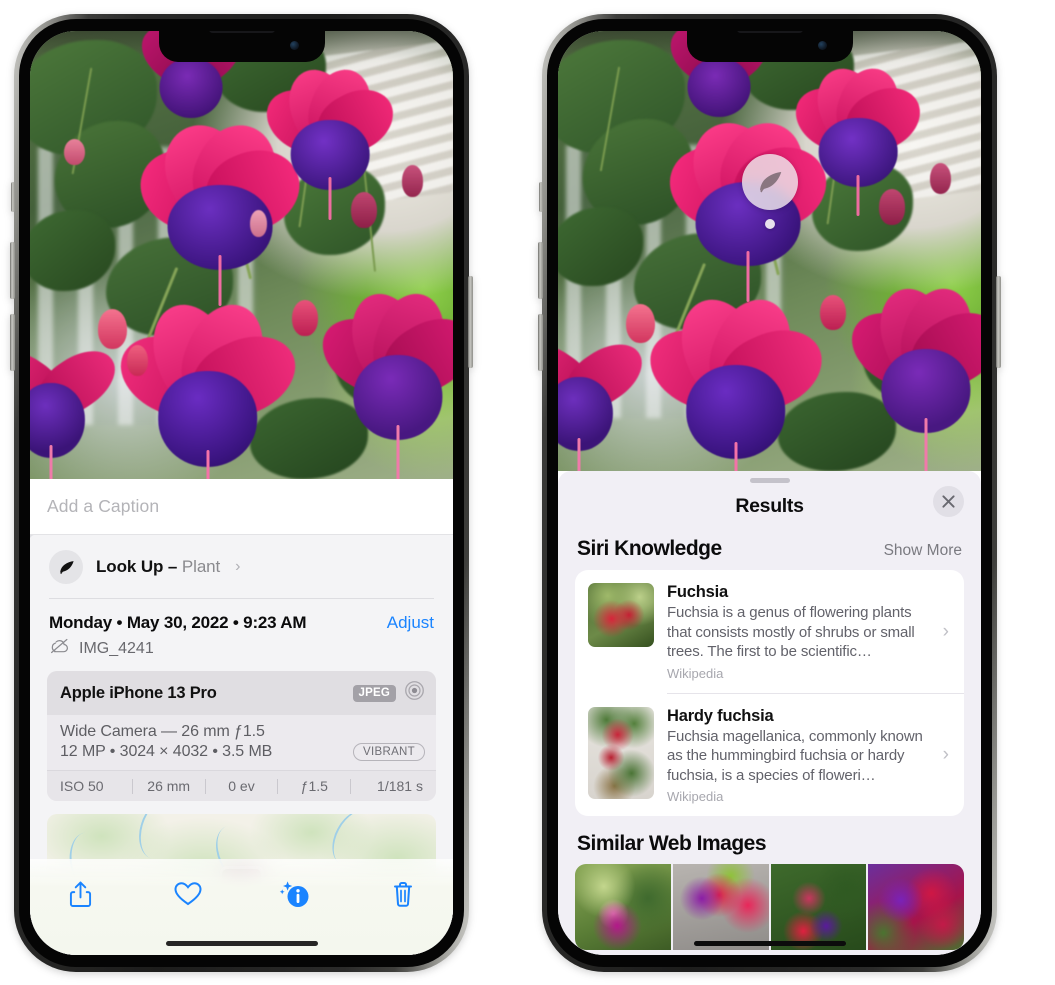  I want to click on look-up-label: Look Up – Plant, so click(158, 567).